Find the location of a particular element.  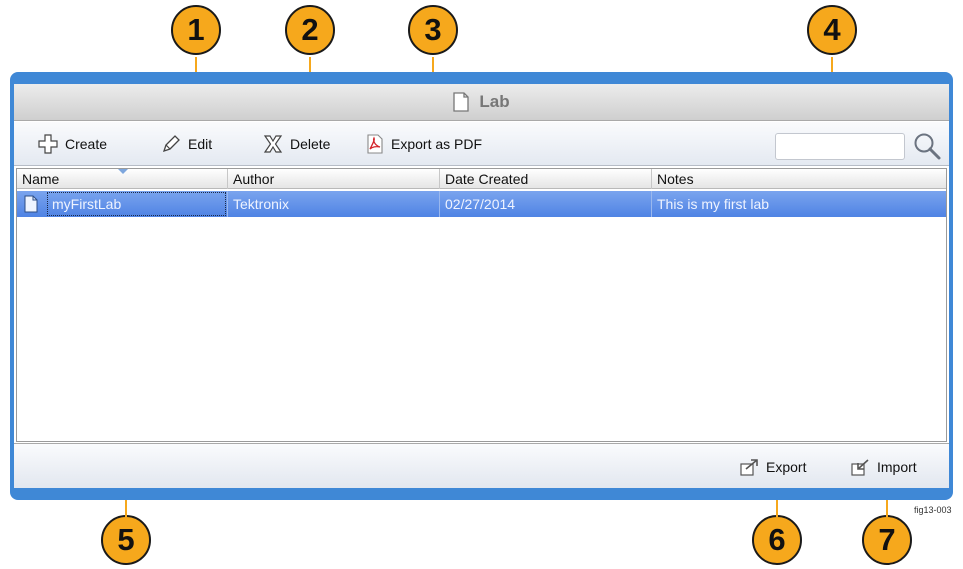

delete-label: Delete is located at coordinates (310, 144).